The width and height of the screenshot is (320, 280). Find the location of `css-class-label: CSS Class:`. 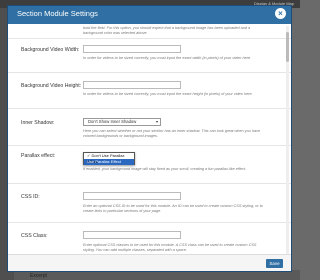

css-class-label: CSS Class: is located at coordinates (34, 236).